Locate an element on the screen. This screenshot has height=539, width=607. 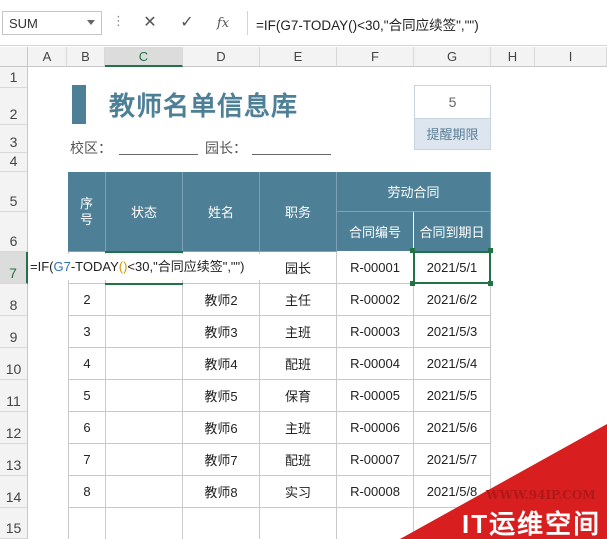
row-header-13: 13 is located at coordinates (14, 460).